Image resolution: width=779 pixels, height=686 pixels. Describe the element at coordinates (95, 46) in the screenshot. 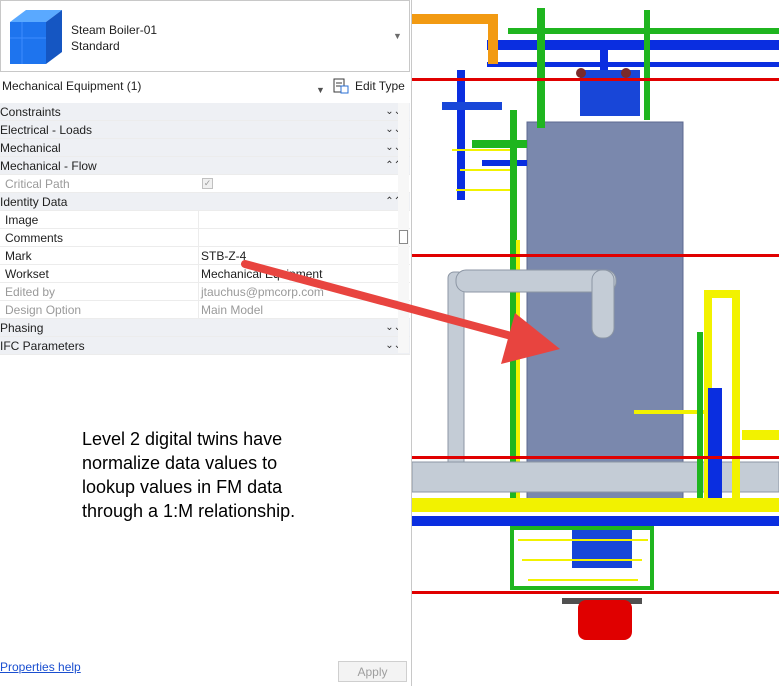

I see `type-name: Standard` at that location.